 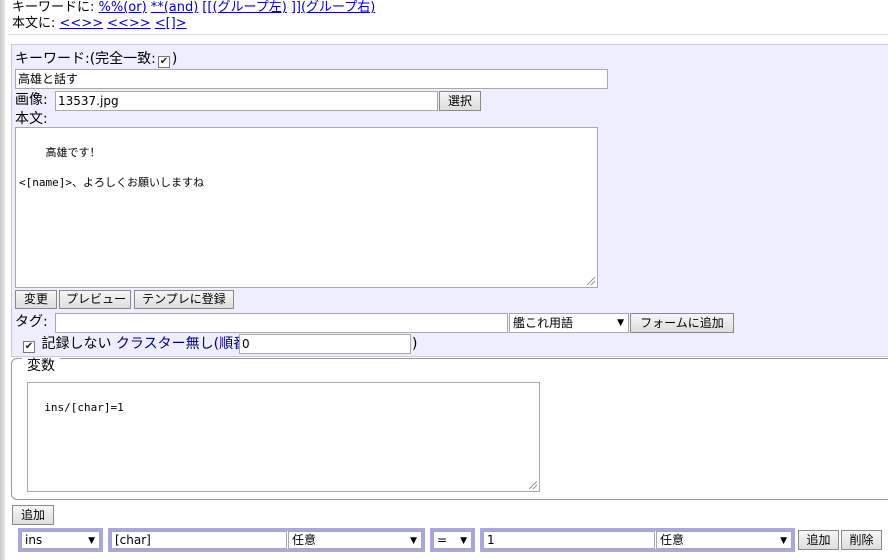 What do you see at coordinates (304, 540) in the screenshot?
I see `char-mode-value: 任意` at bounding box center [304, 540].